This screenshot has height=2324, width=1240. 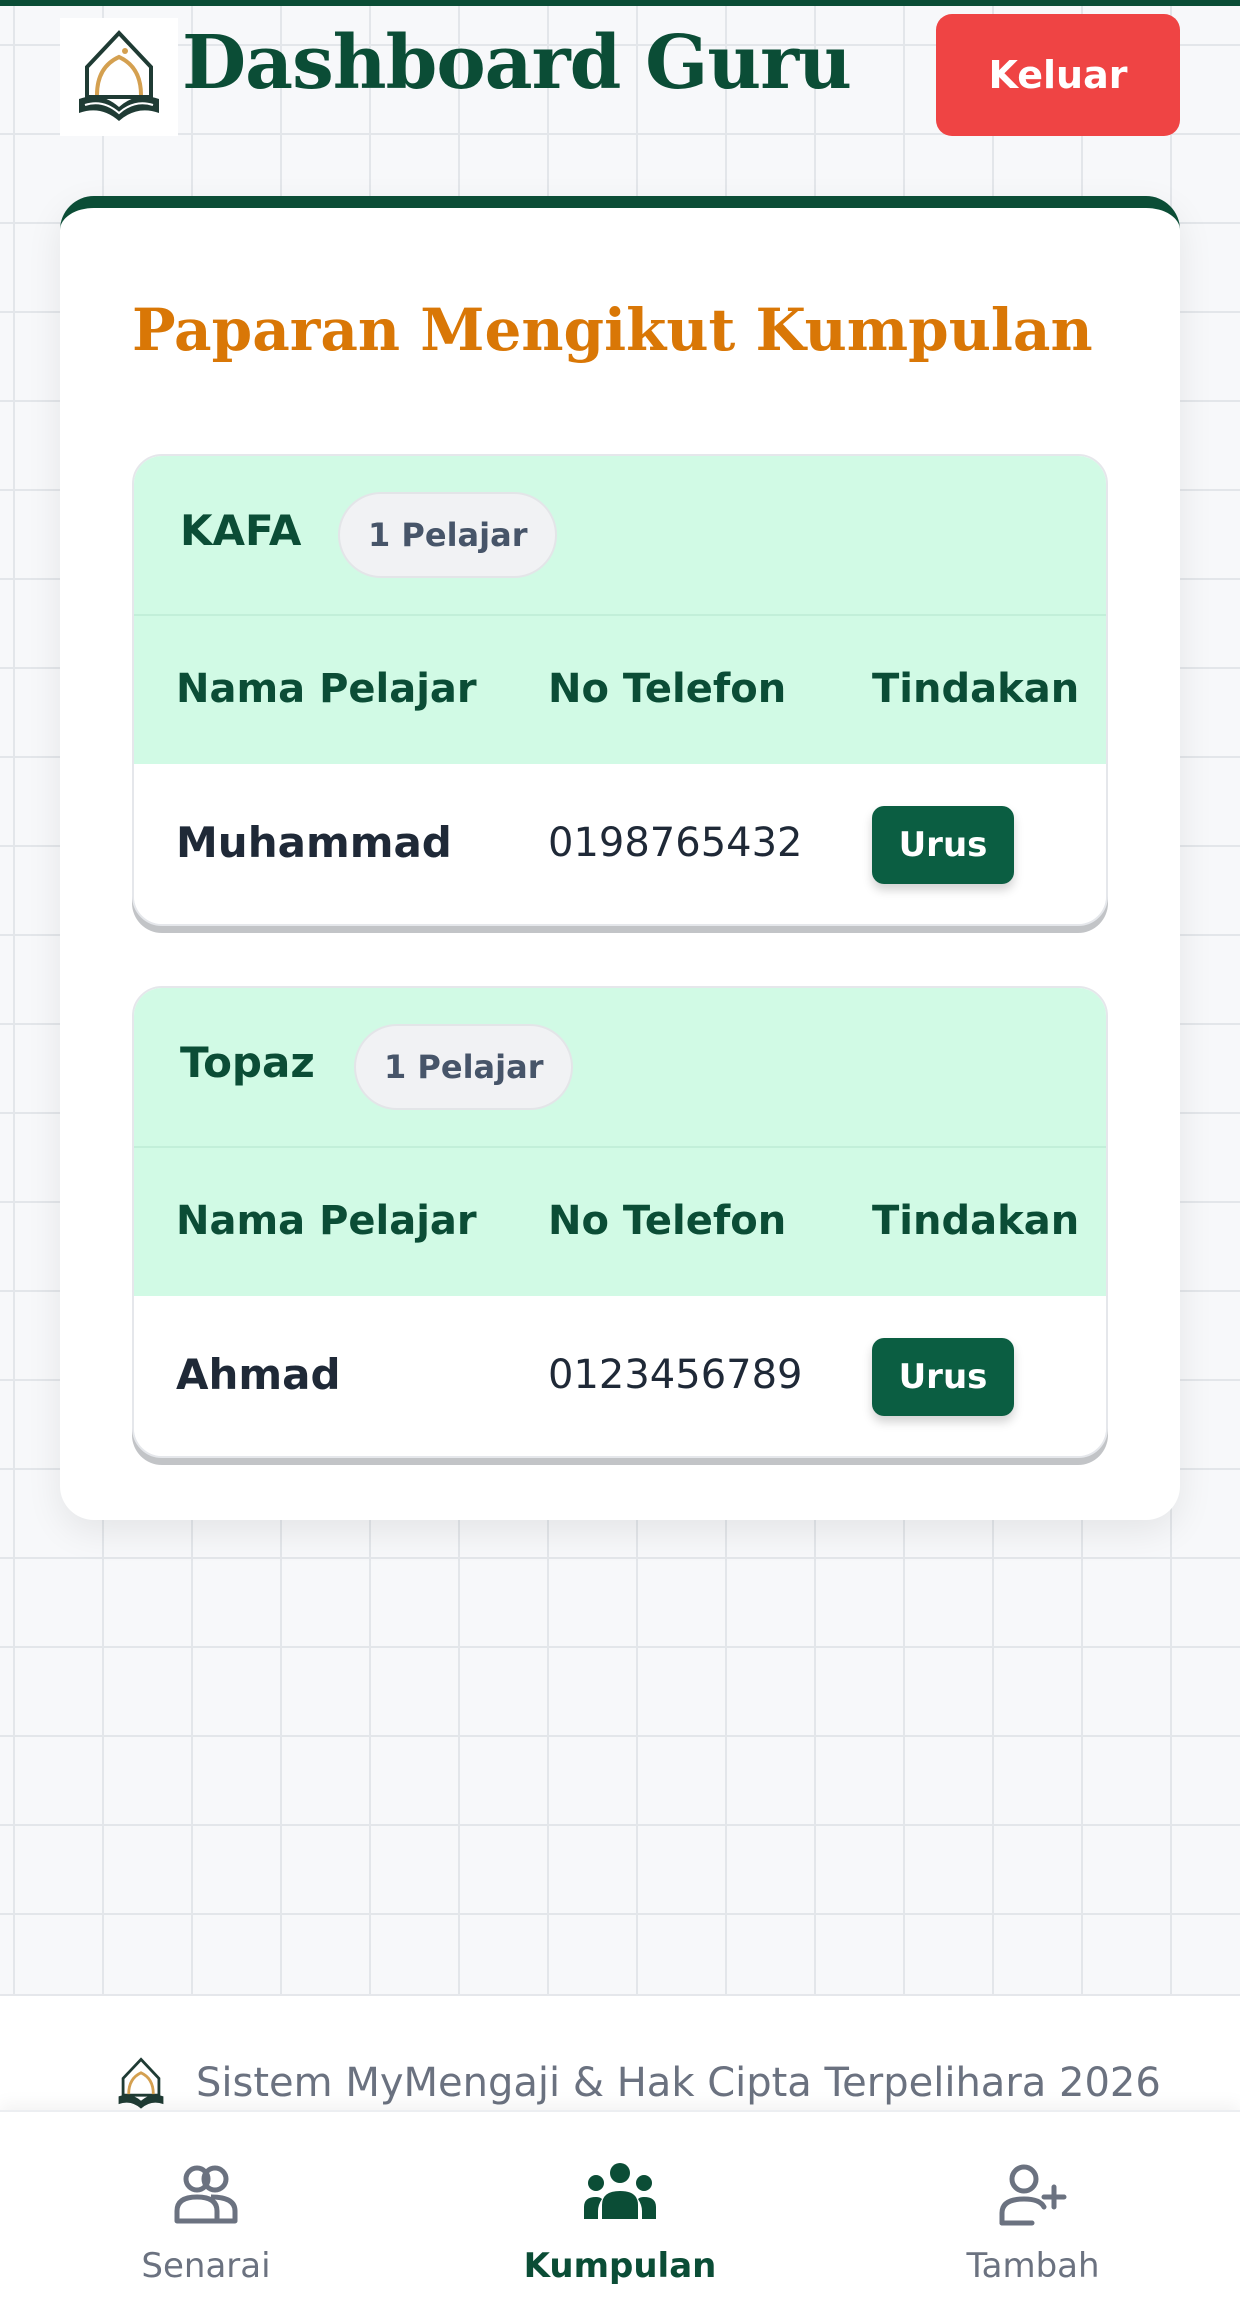 I want to click on group-name: Topaz, so click(x=247, y=1062).